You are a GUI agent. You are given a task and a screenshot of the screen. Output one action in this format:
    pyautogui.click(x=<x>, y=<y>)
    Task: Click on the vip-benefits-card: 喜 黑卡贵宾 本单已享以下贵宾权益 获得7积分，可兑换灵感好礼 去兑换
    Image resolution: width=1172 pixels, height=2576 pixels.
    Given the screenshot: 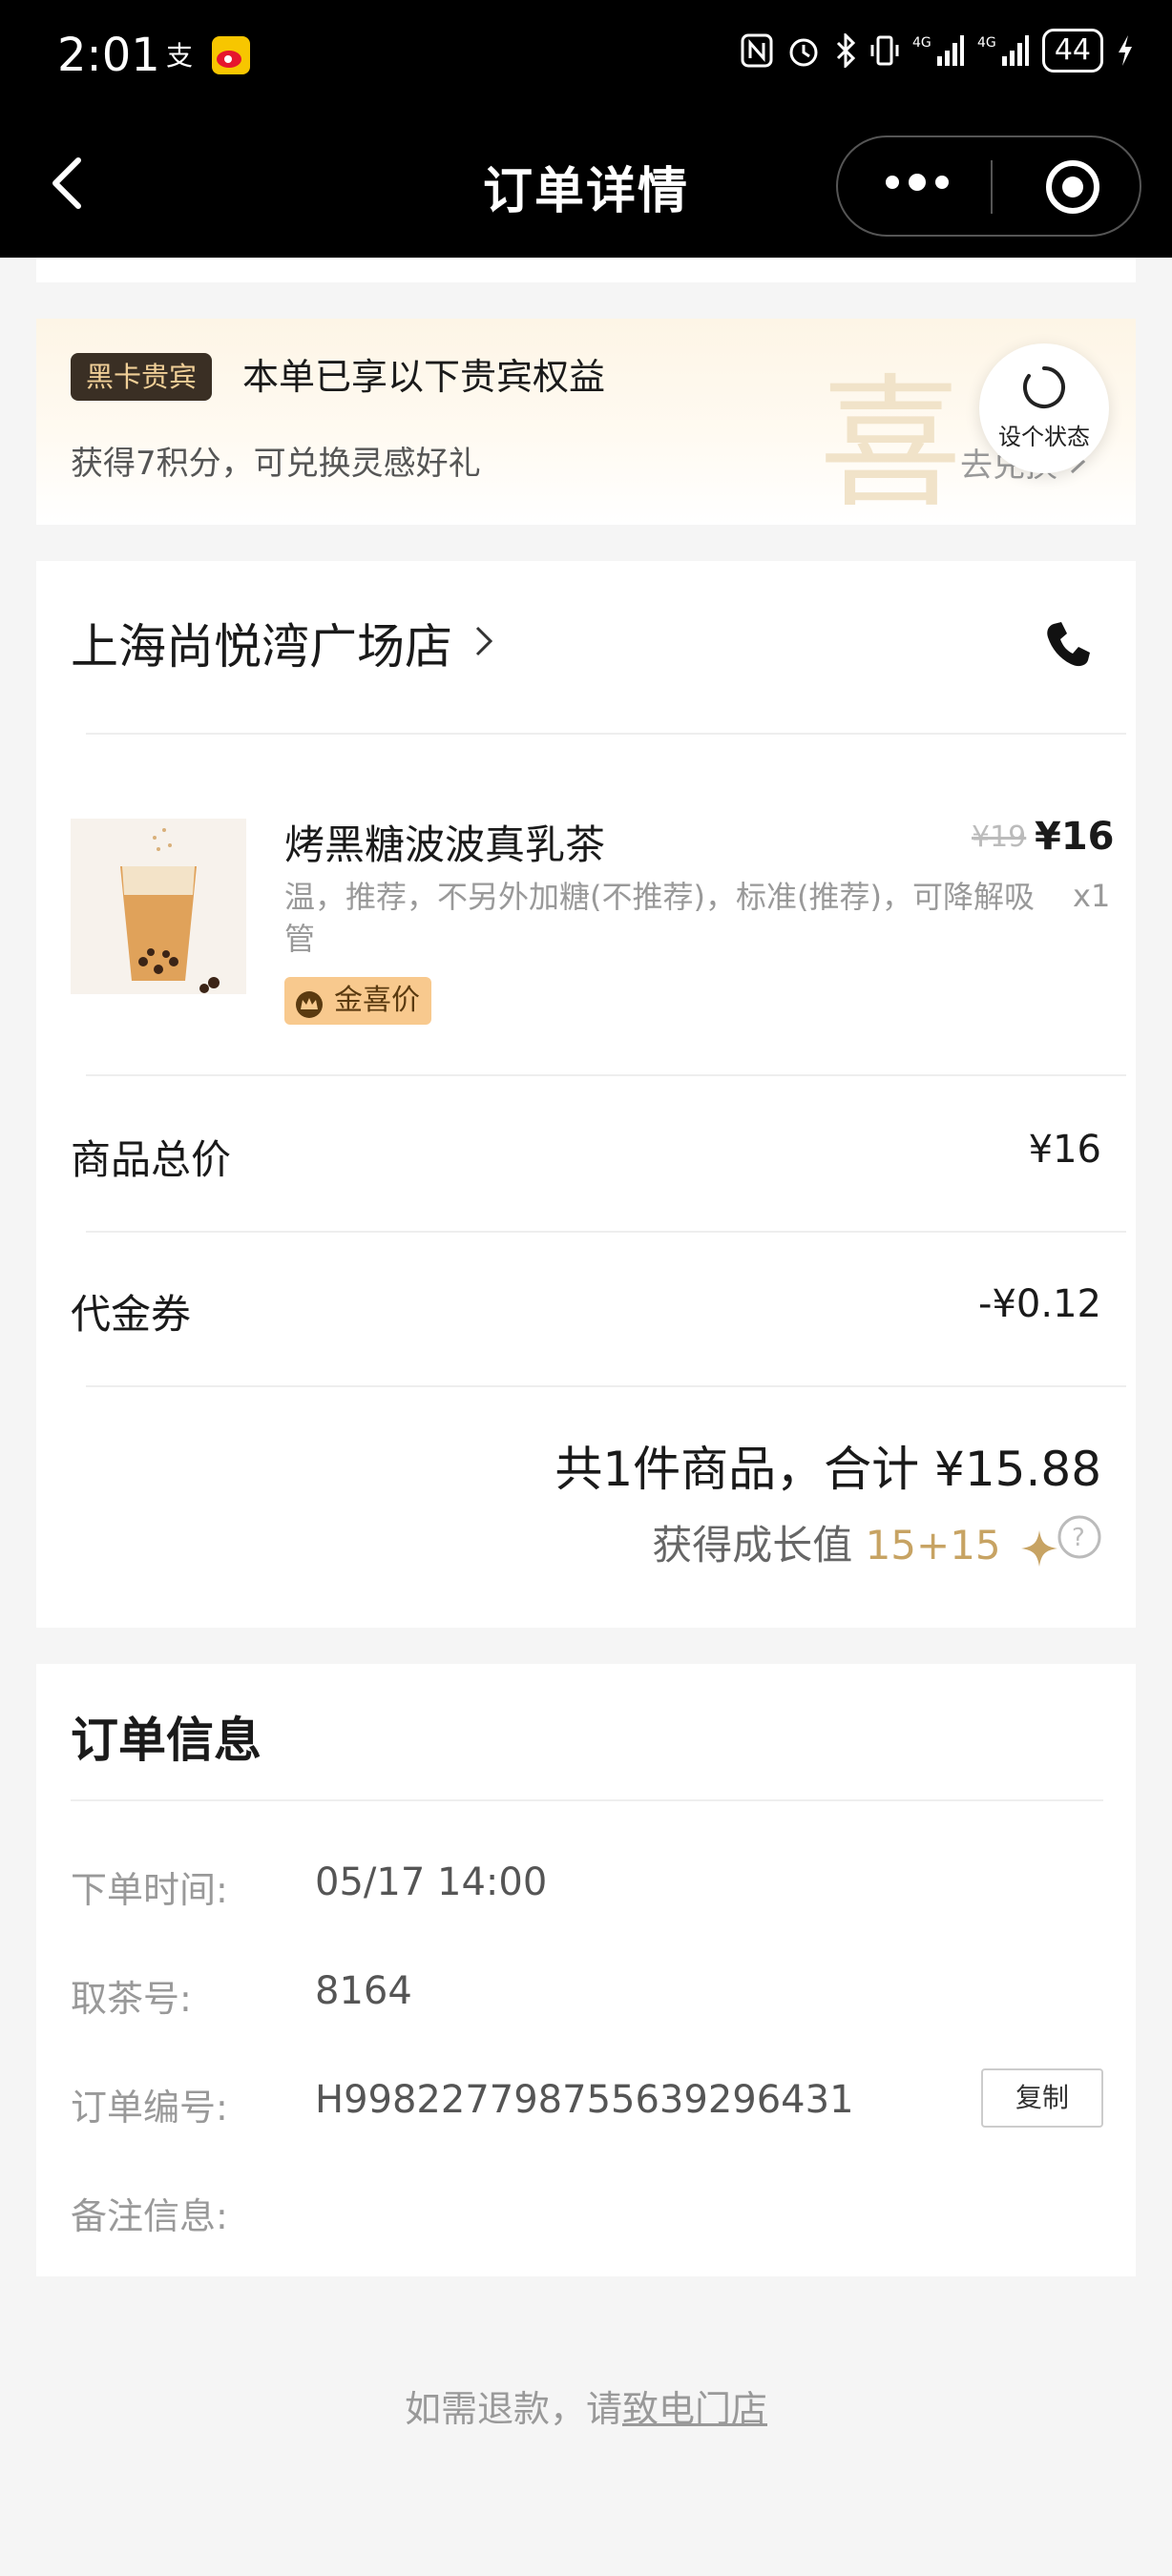 What is the action you would take?
    pyautogui.click(x=586, y=422)
    